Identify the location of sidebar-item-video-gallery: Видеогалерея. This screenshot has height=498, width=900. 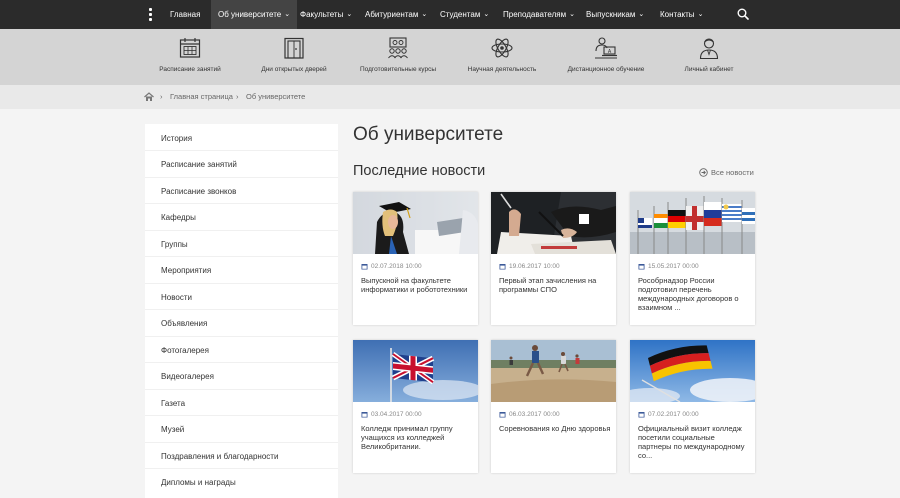
(187, 376).